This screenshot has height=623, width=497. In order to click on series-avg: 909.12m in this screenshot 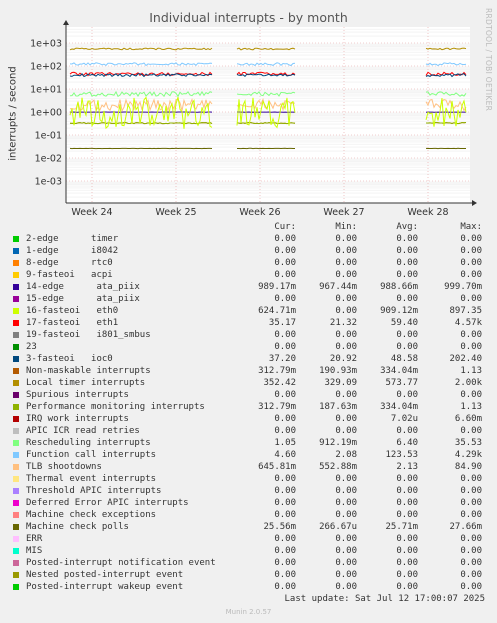, I will do `click(399, 311)`.